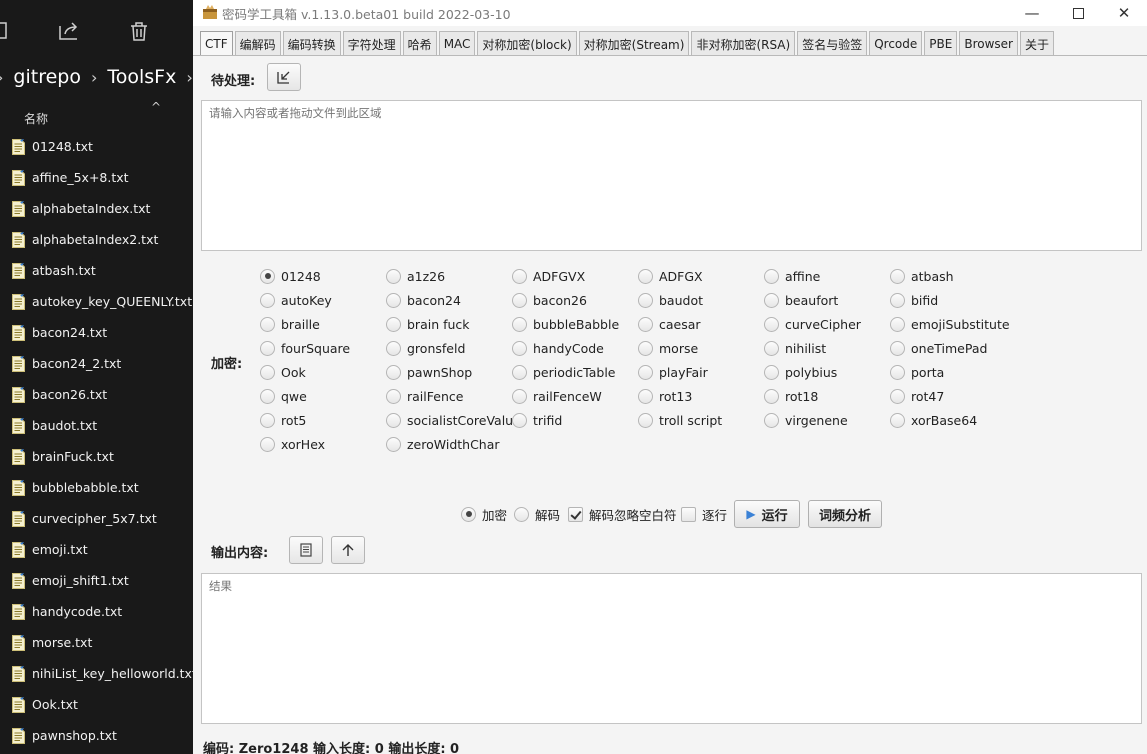 This screenshot has height=754, width=1147. What do you see at coordinates (1124, 13) in the screenshot?
I see `close-icon: ✕` at bounding box center [1124, 13].